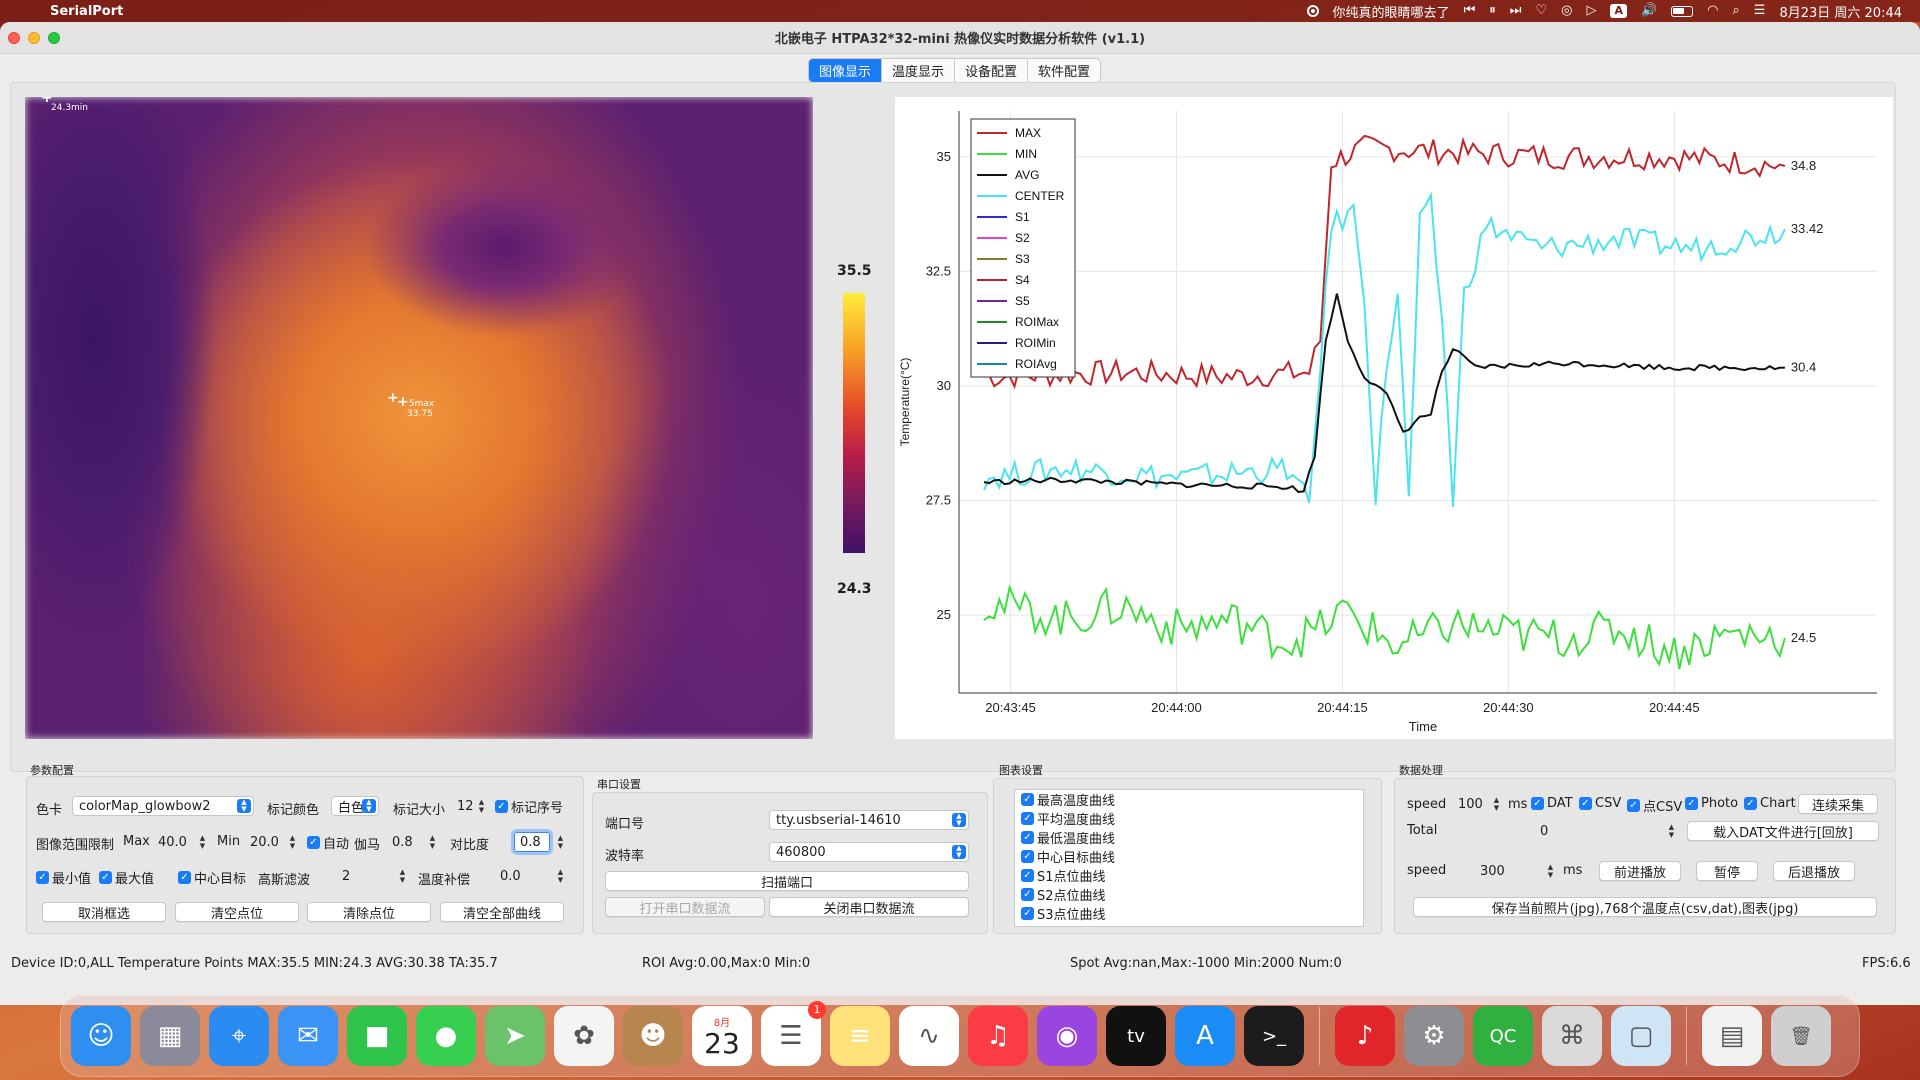 This screenshot has width=1920, height=1080. What do you see at coordinates (1470, 11) in the screenshot?
I see `previous-track-icon: ⏮` at bounding box center [1470, 11].